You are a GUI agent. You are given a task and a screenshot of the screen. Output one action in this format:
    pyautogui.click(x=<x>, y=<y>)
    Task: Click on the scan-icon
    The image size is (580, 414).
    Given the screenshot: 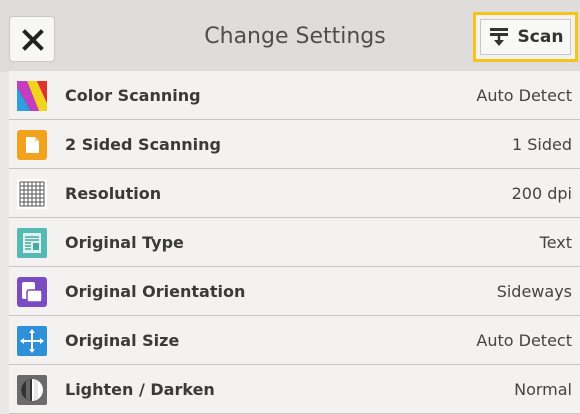 What is the action you would take?
    pyautogui.click(x=498, y=37)
    